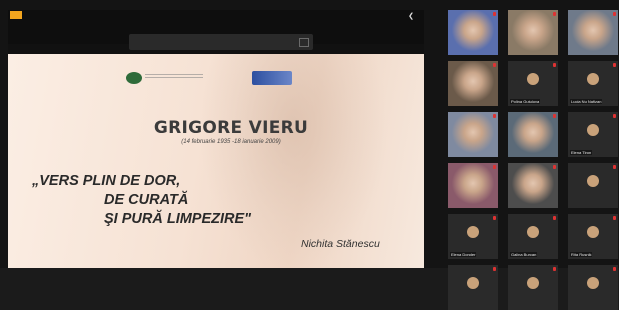 The image size is (619, 310). Describe the element at coordinates (221, 42) in the screenshot. I see `screen-share-notice` at that location.